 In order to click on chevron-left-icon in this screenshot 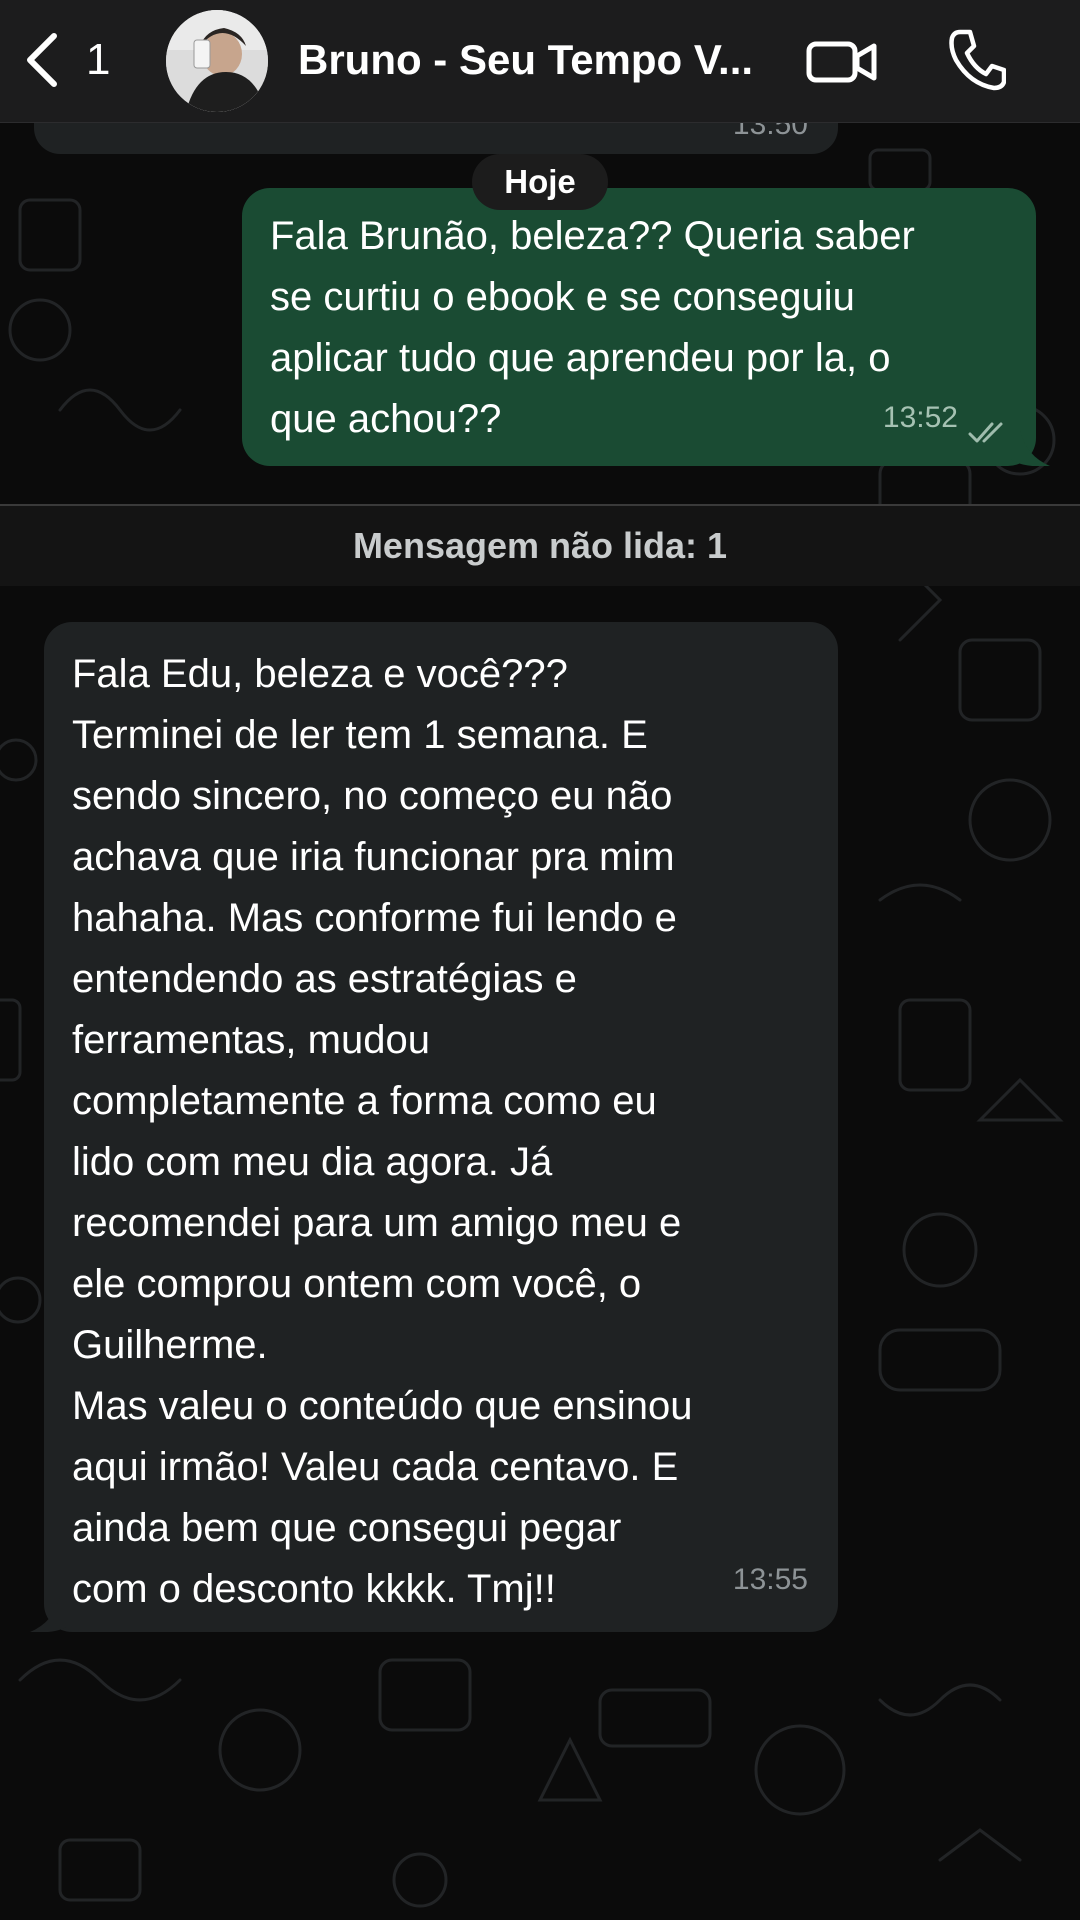, I will do `click(42, 60)`.